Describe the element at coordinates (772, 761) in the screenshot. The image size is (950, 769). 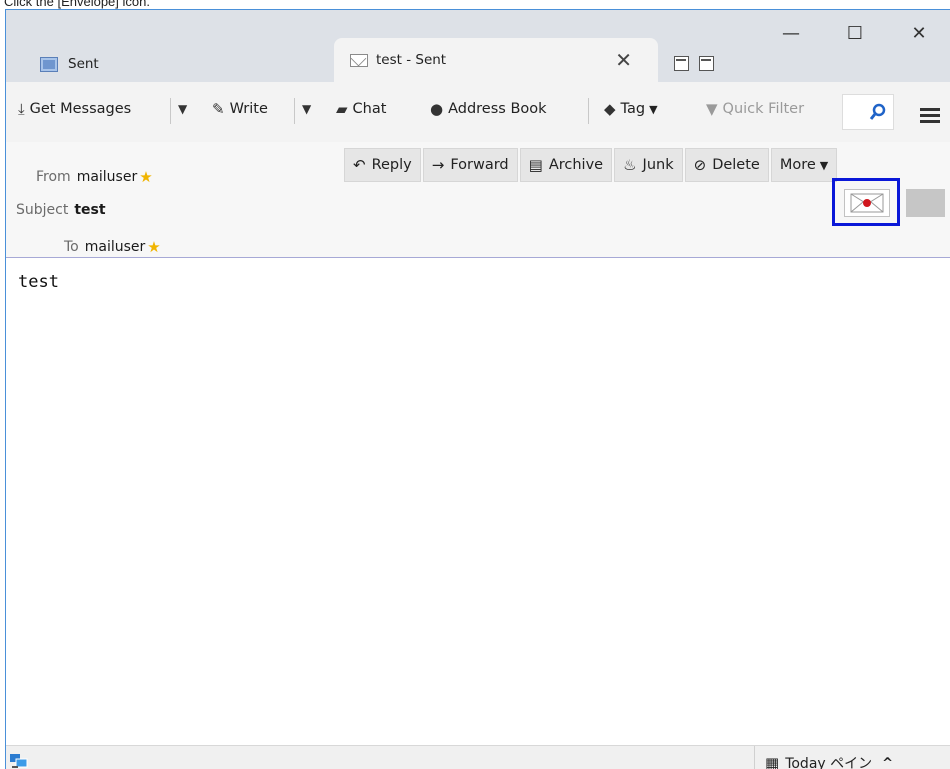
I see `calendar-icon: ▦` at that location.